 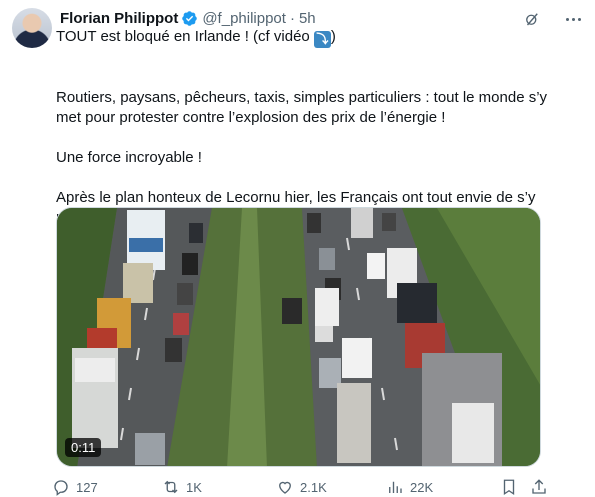 What do you see at coordinates (75, 487) in the screenshot?
I see `reply-button: 127` at bounding box center [75, 487].